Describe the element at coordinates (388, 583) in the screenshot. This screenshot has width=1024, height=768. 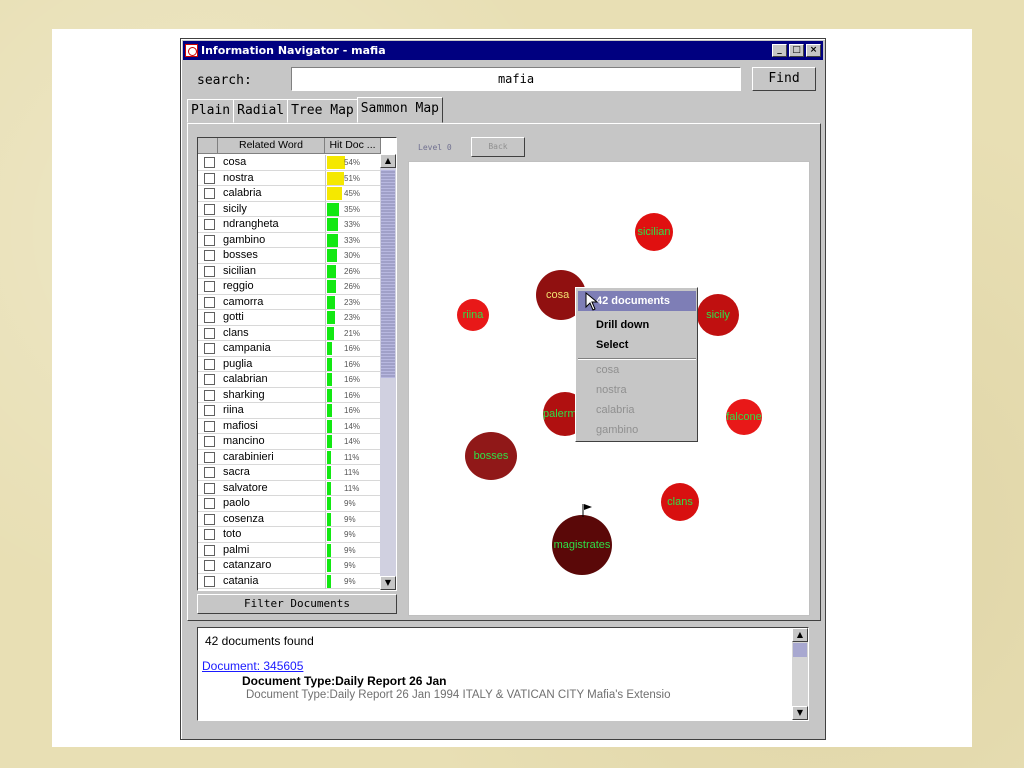
I see `scroll-down-icon: ▼` at that location.